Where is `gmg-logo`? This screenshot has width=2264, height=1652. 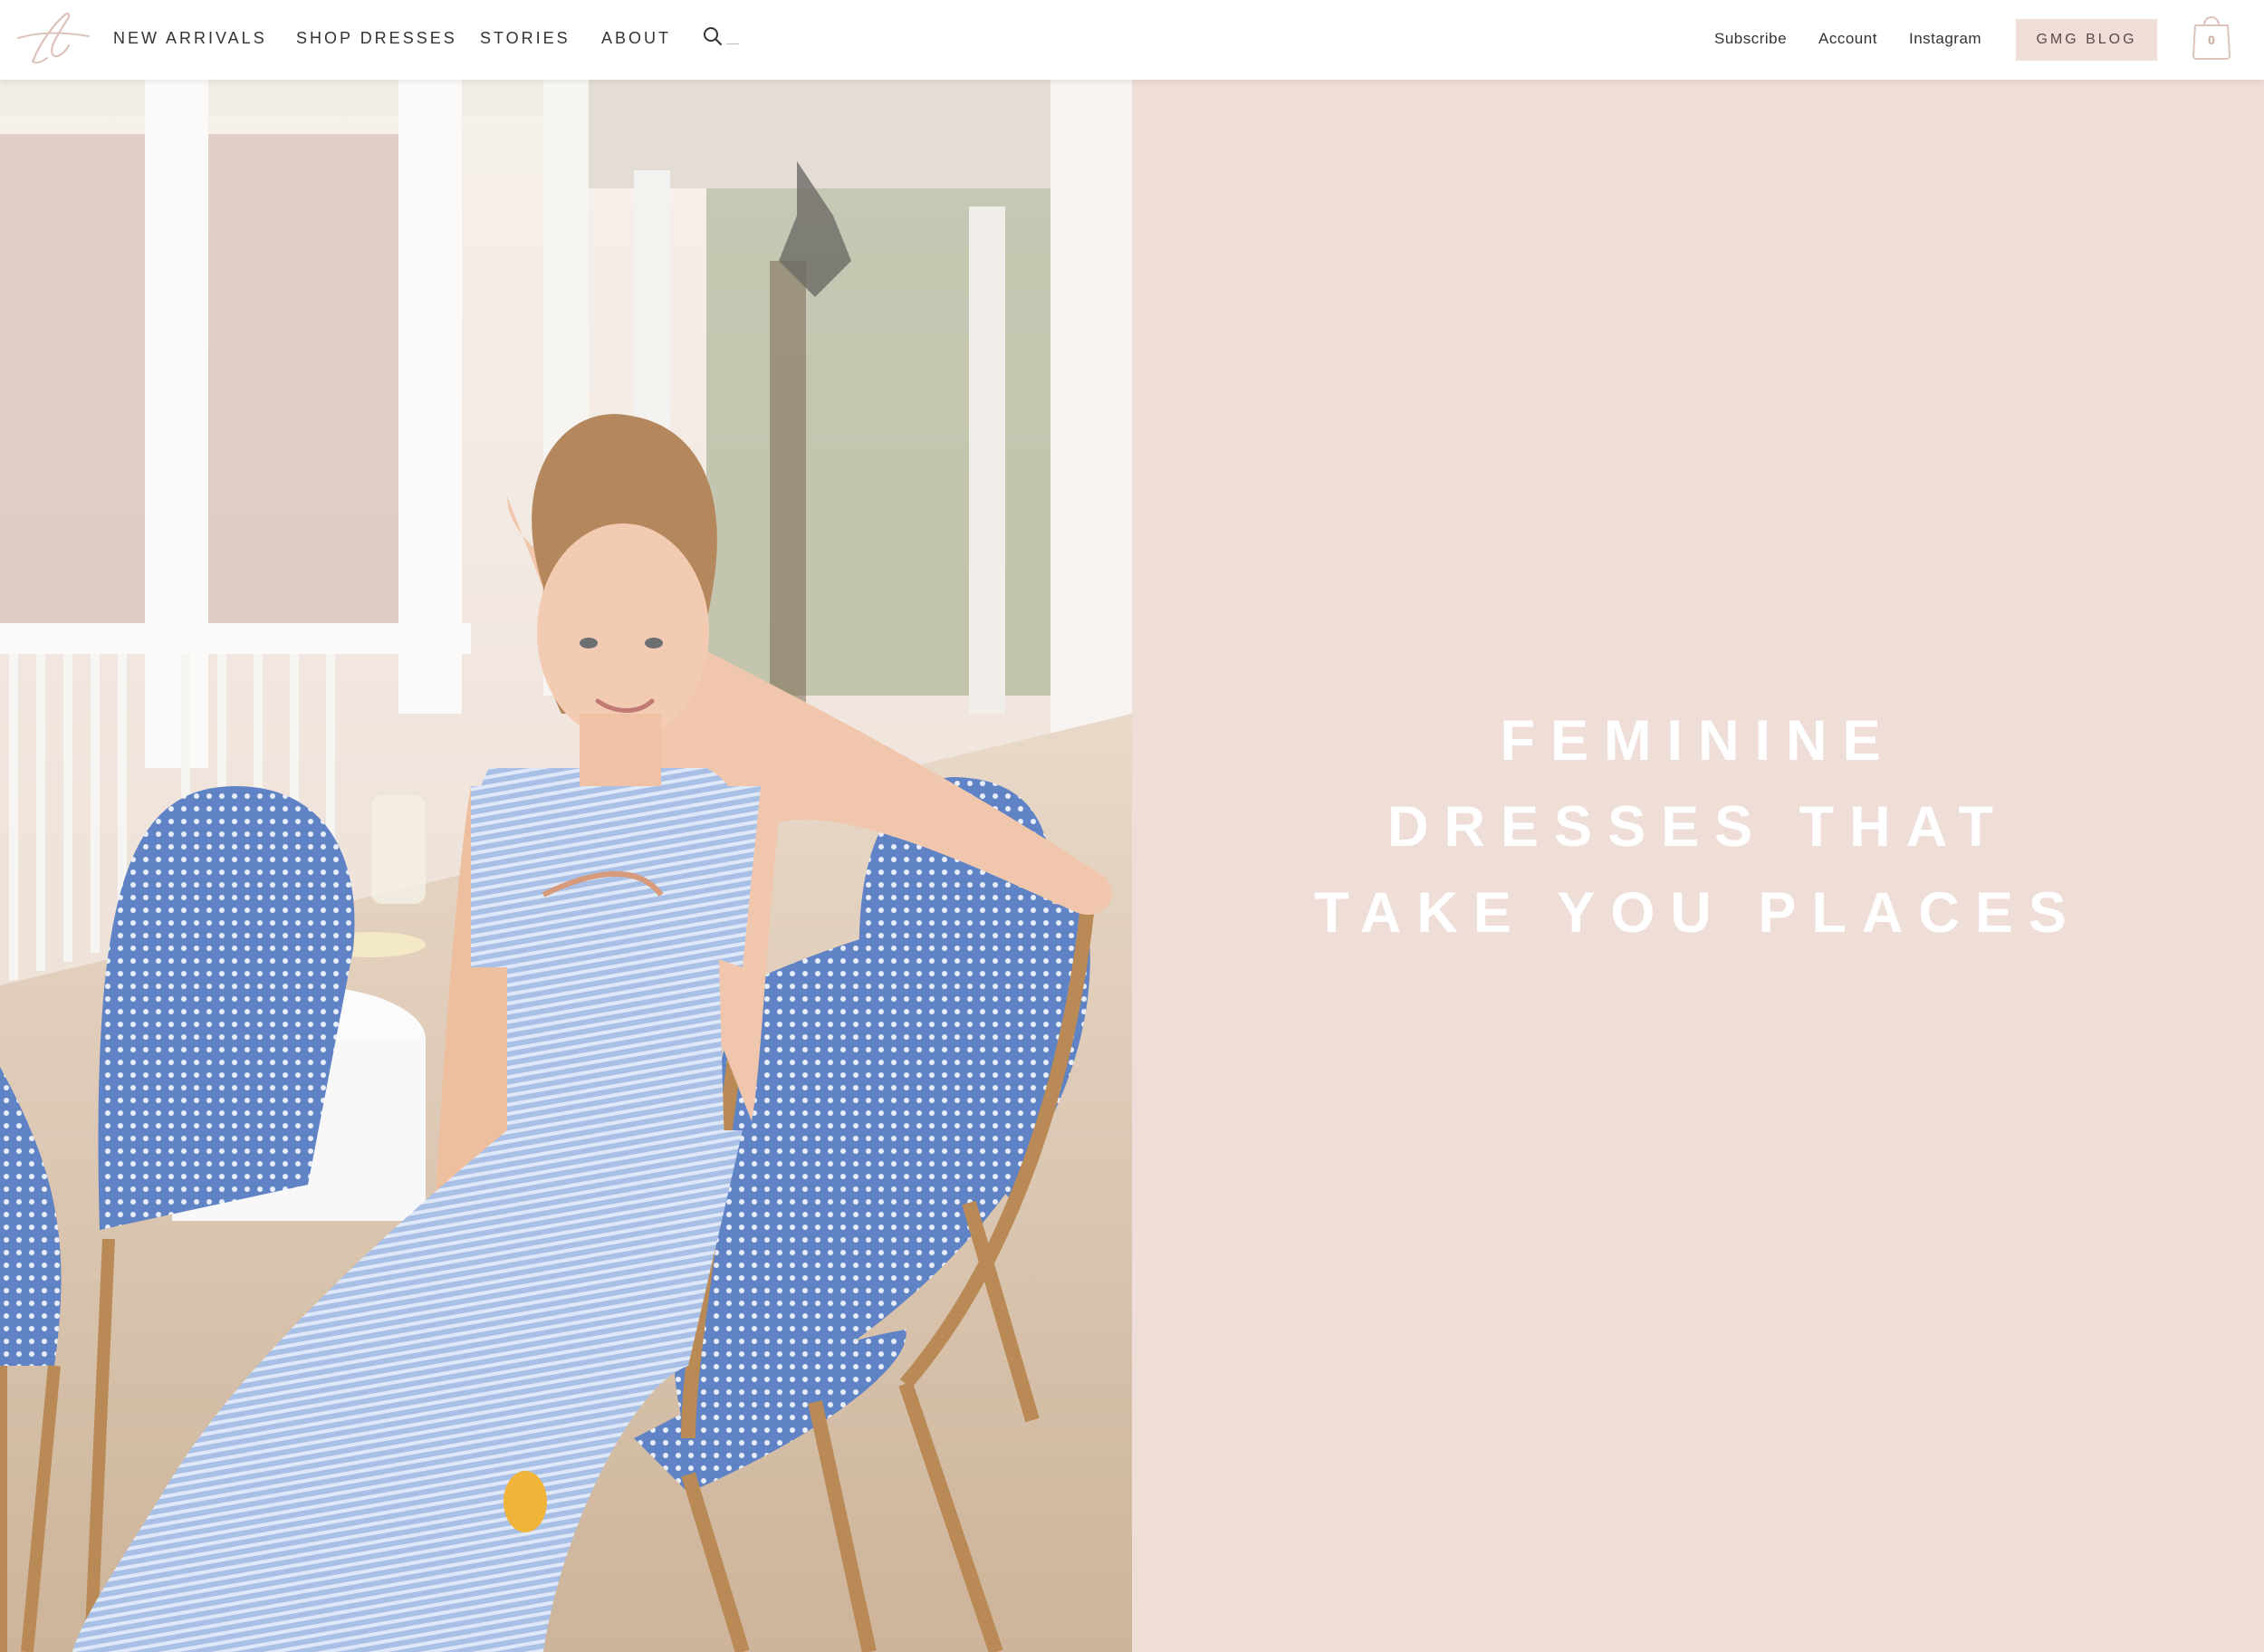 gmg-logo is located at coordinates (53, 38).